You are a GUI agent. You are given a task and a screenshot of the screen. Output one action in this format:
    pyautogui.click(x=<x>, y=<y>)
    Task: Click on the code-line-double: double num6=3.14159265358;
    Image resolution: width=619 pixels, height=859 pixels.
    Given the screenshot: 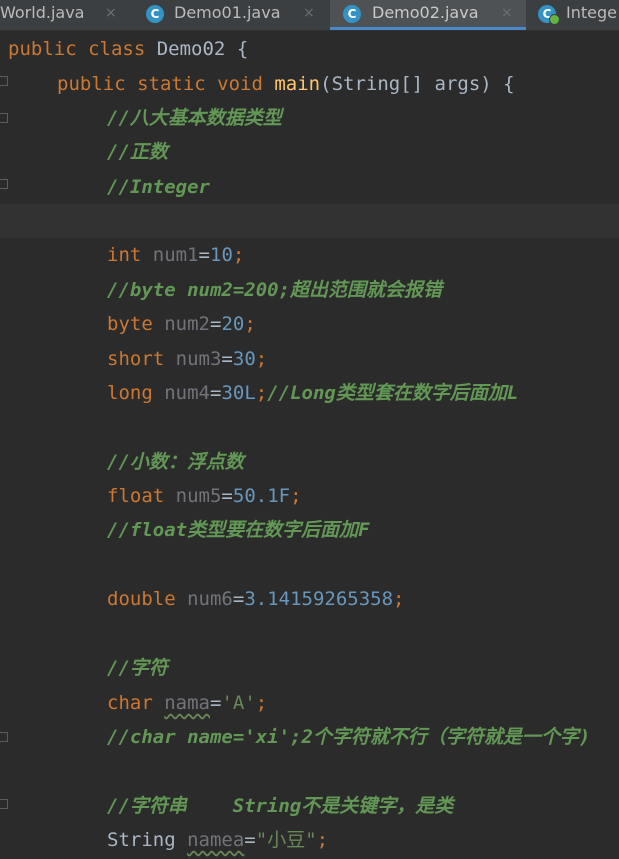 What is the action you would take?
    pyautogui.click(x=255, y=599)
    